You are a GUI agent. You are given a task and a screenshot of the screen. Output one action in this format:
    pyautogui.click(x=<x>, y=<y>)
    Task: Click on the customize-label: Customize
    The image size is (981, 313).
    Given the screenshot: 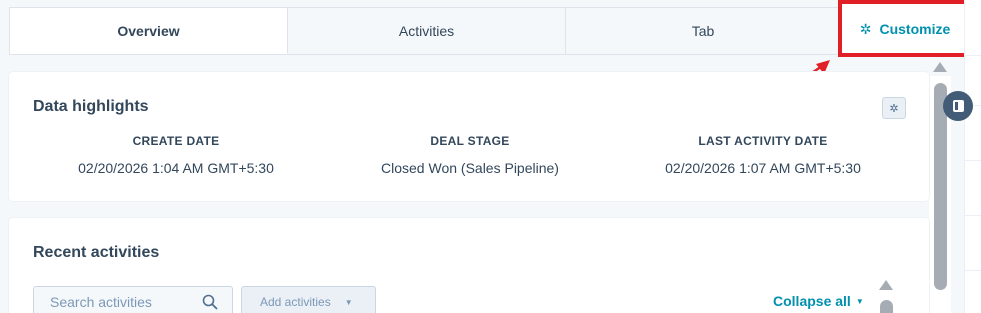 What is the action you would take?
    pyautogui.click(x=915, y=28)
    